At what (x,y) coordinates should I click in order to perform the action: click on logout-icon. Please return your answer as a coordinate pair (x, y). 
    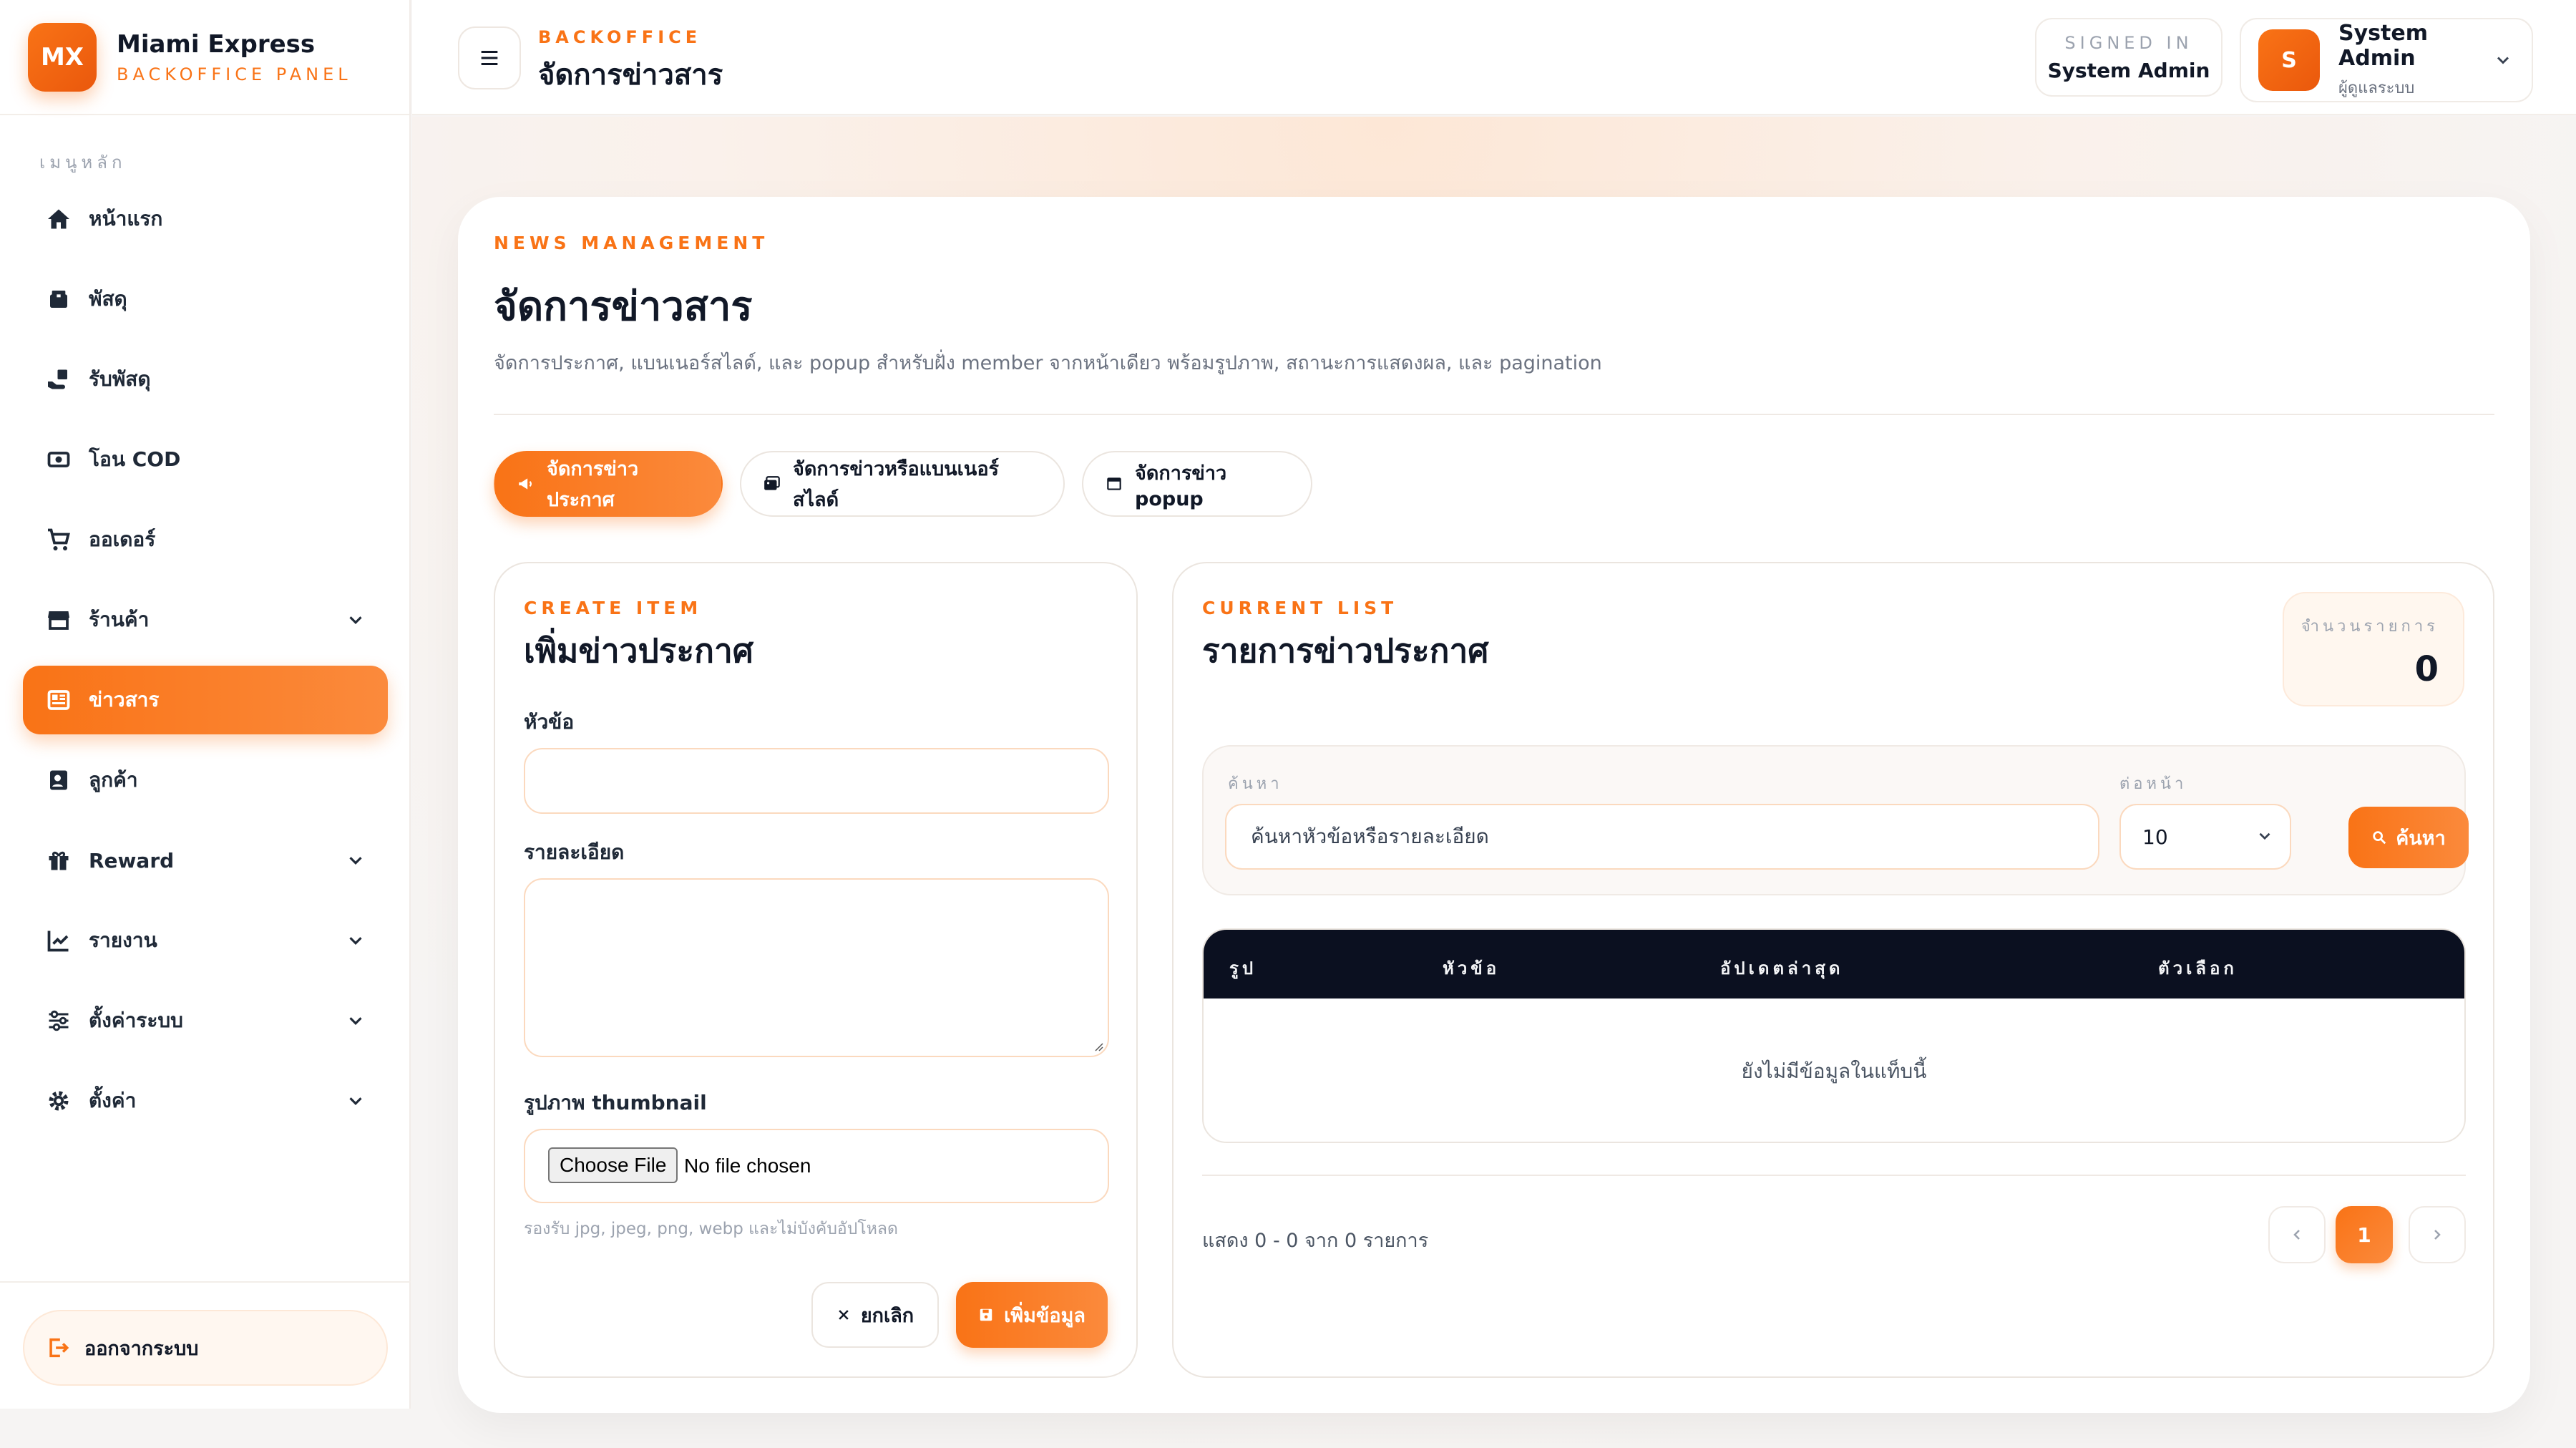
    Looking at the image, I should click on (58, 1348).